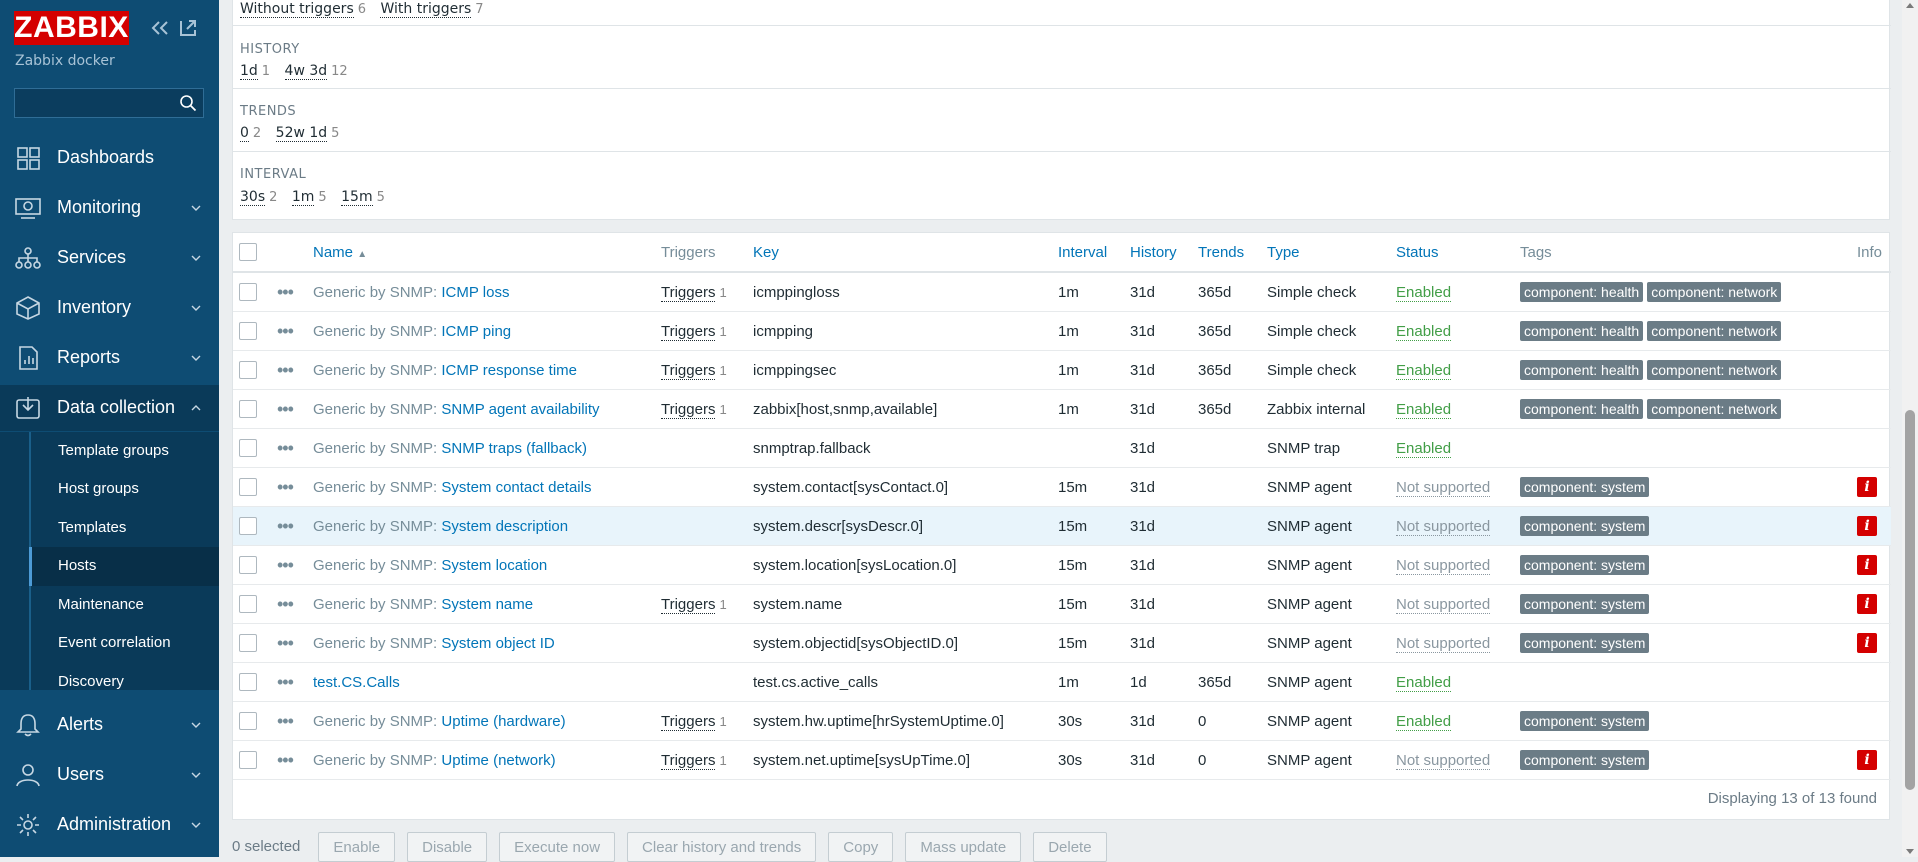 The image size is (1918, 862). Describe the element at coordinates (71, 28) in the screenshot. I see `zabbix-logo: ZABBIX` at that location.